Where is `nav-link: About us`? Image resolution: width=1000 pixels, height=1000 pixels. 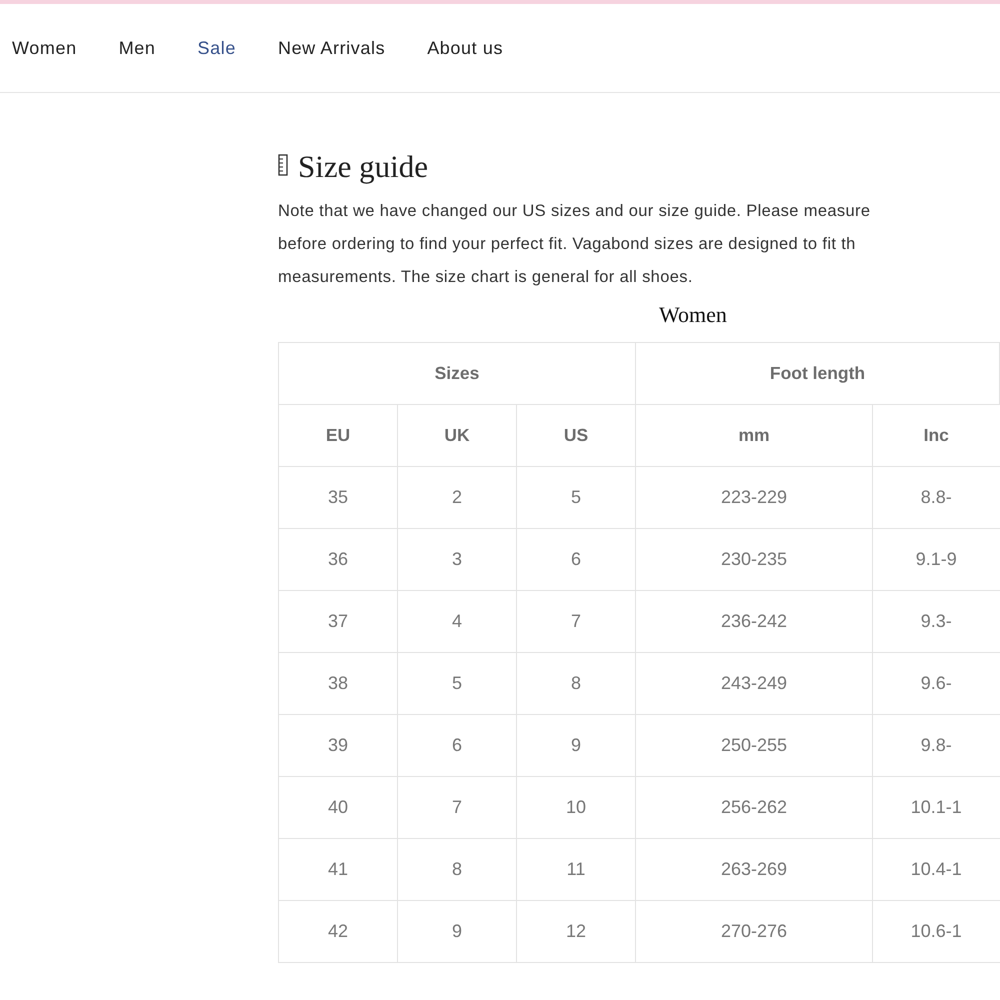
nav-link: About us is located at coordinates (465, 48).